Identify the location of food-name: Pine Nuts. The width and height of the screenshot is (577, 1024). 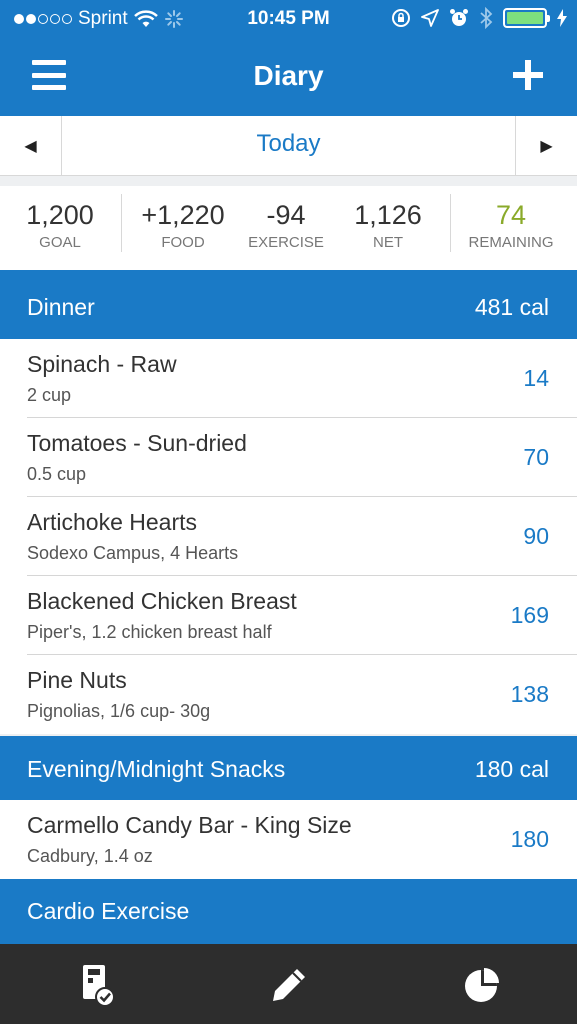
(77, 680).